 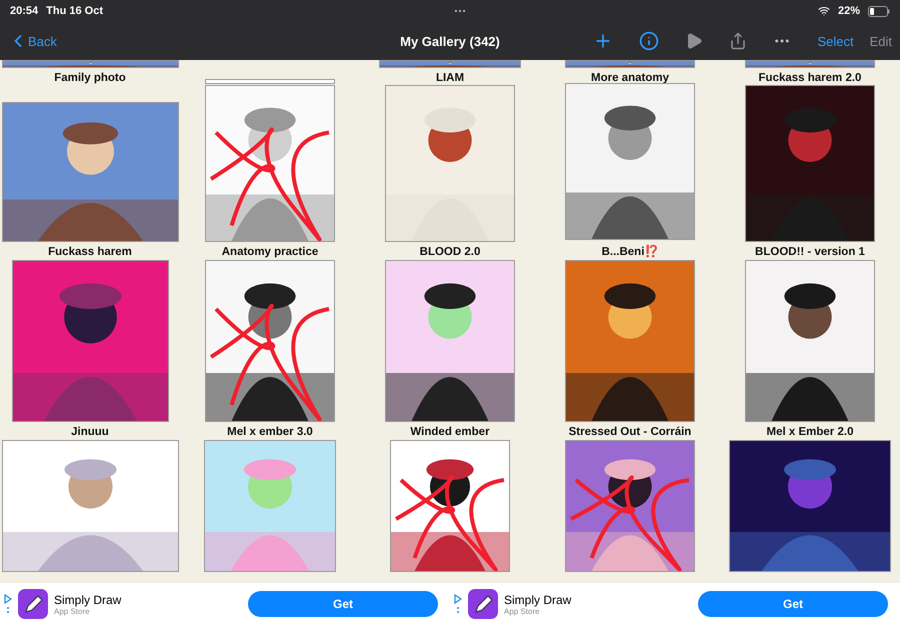 I want to click on artwork-title: Fuckass harem, so click(x=90, y=252).